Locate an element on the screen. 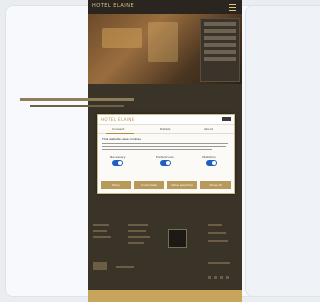  tab-consent: Consent is located at coordinates (118, 129).